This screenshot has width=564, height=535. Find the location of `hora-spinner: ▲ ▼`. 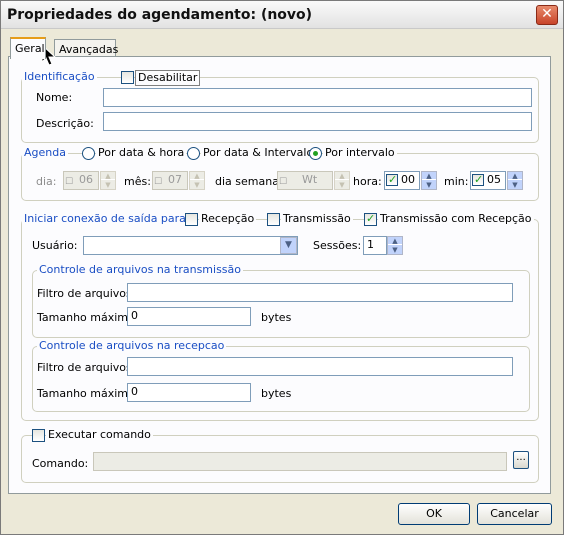

hora-spinner: ▲ ▼ is located at coordinates (429, 180).